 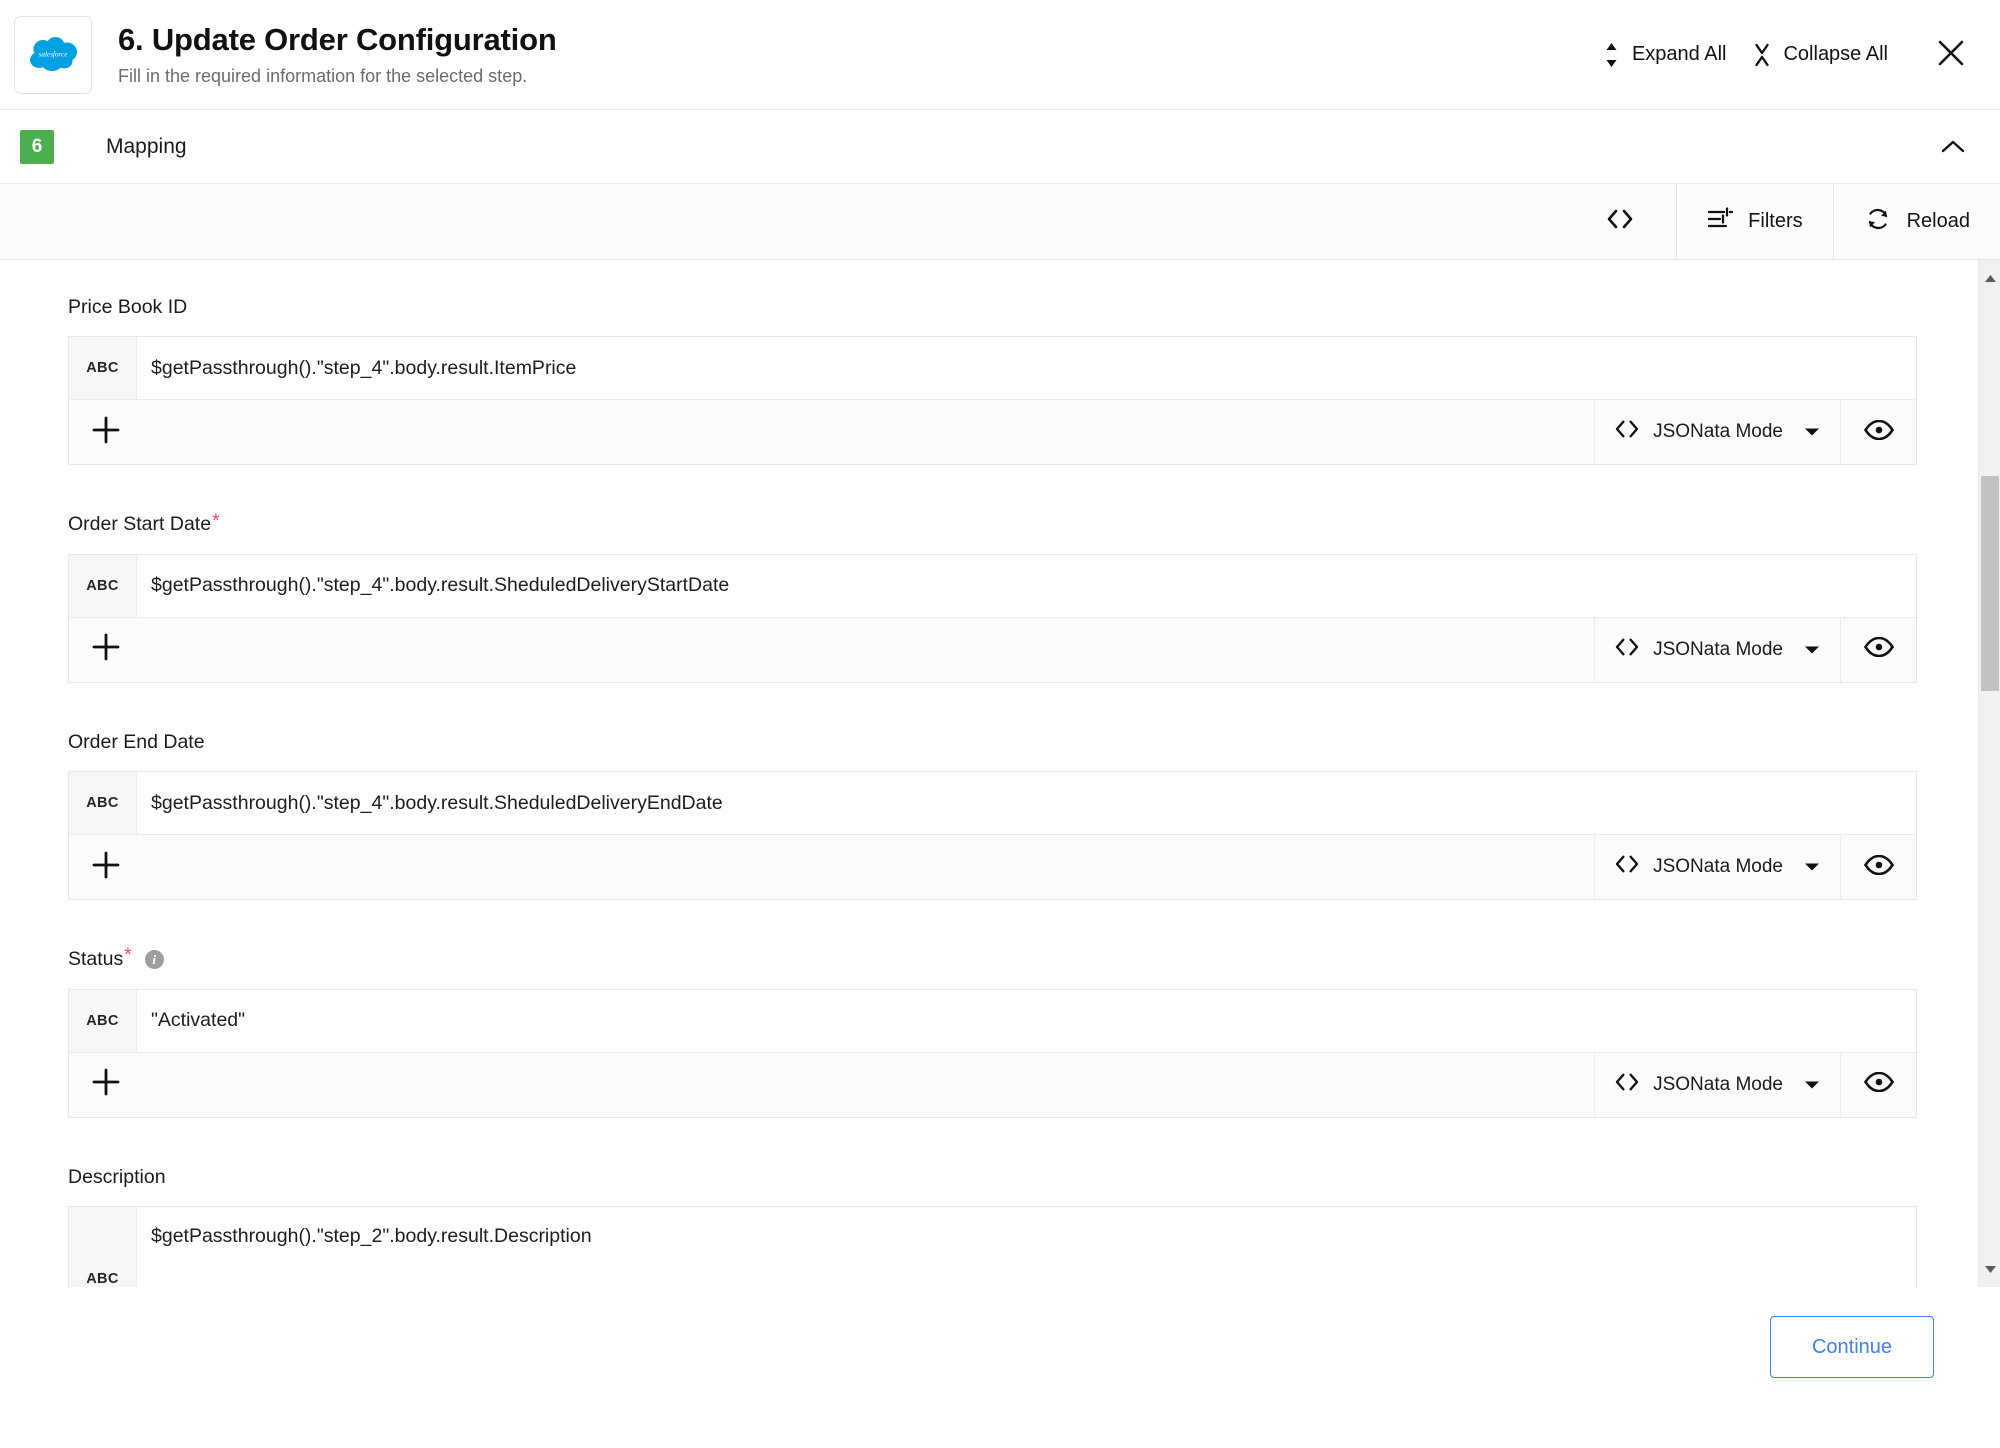 I want to click on info-icon: i, so click(x=154, y=960).